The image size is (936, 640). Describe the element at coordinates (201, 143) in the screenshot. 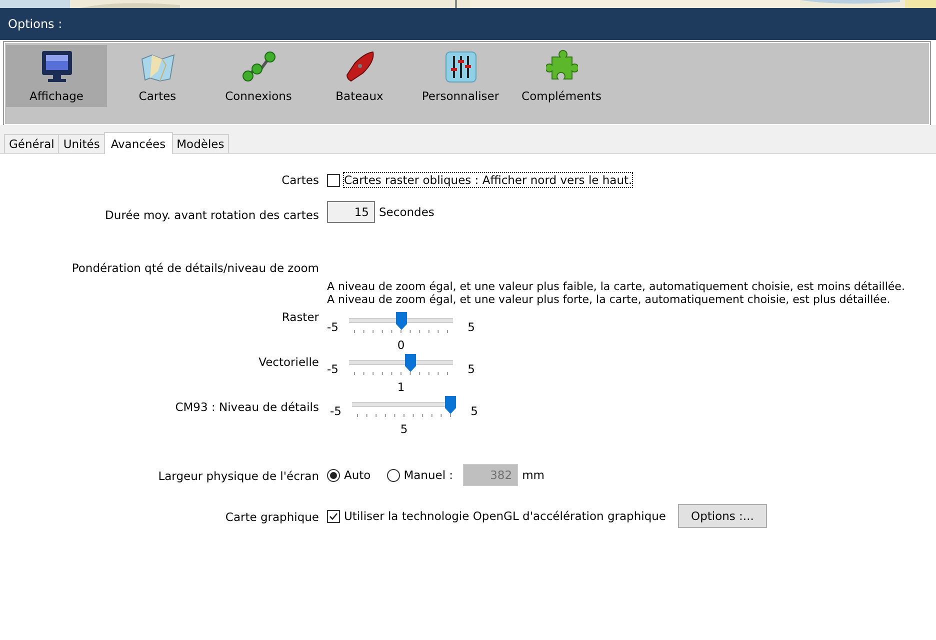

I see `tab: Modèles` at that location.